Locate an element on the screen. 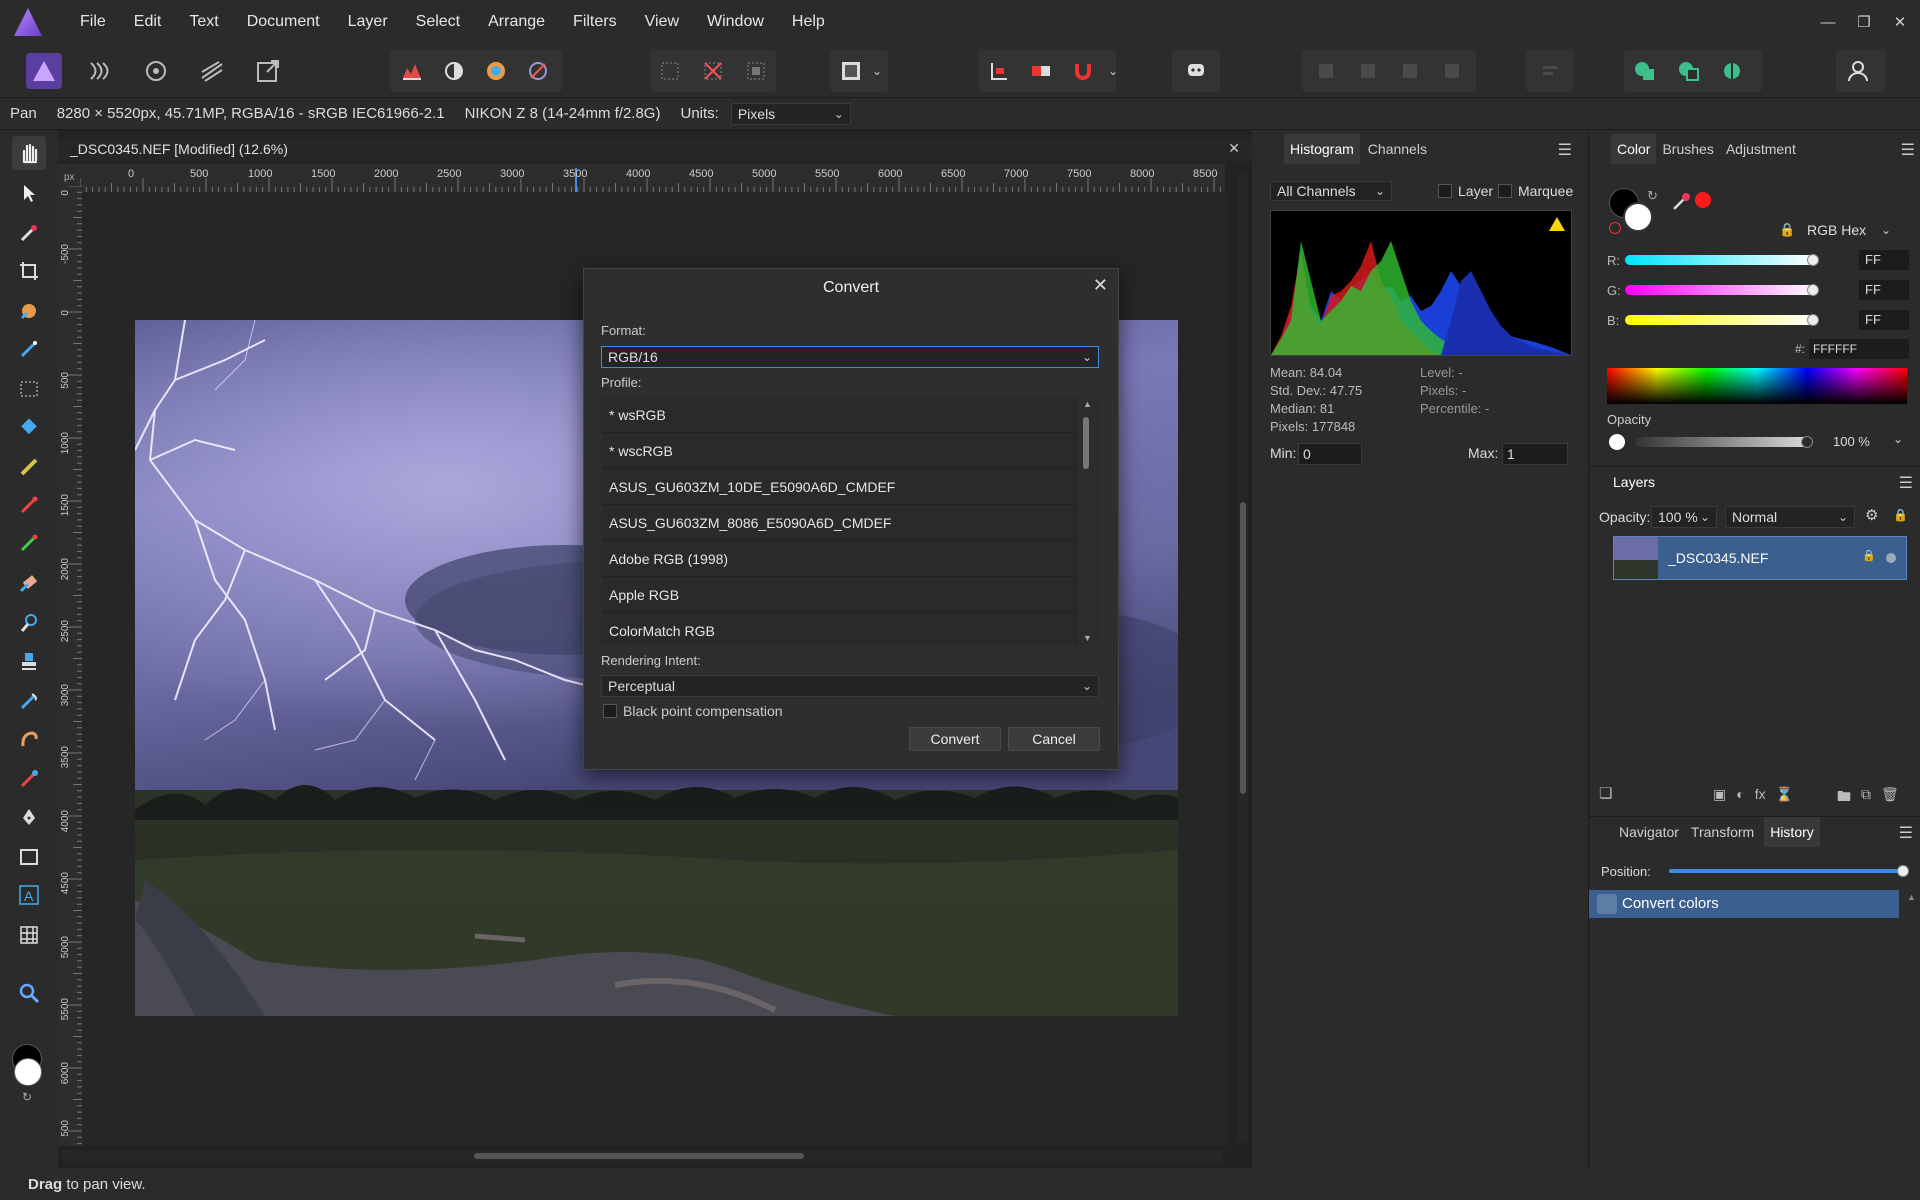  color-picker-icon is located at coordinates (1682, 202).